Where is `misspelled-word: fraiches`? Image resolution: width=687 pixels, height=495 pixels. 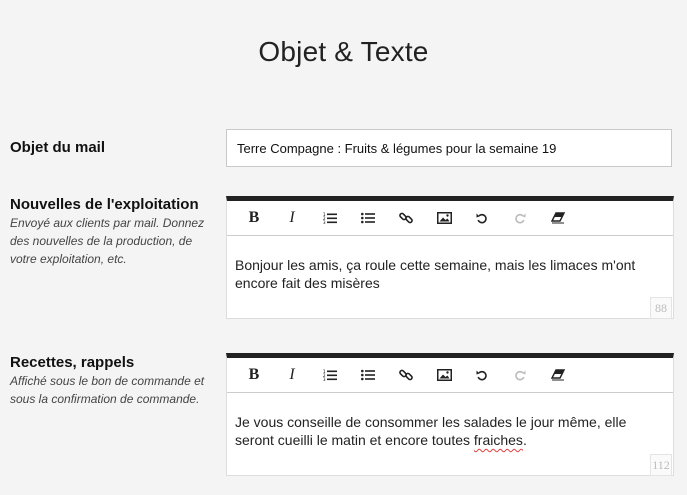
misspelled-word: fraiches is located at coordinates (498, 440).